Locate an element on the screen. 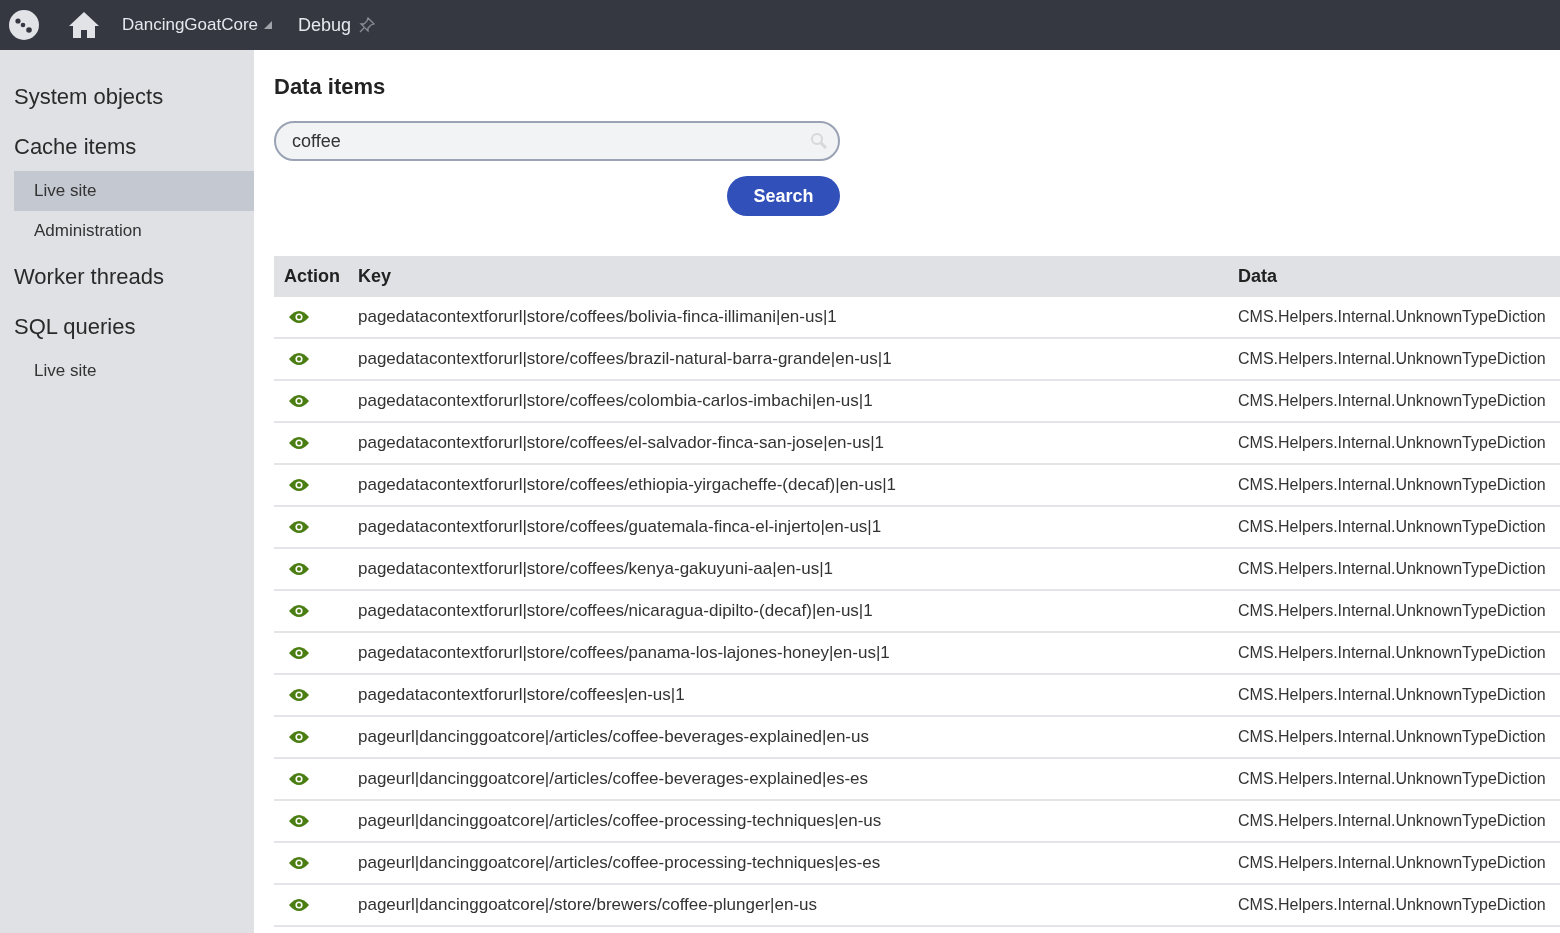 This screenshot has height=933, width=1560. table-cell-text: pageurl|dancinggoatcore|/articles/coffee-processing-techniques|es-es is located at coordinates (620, 863).